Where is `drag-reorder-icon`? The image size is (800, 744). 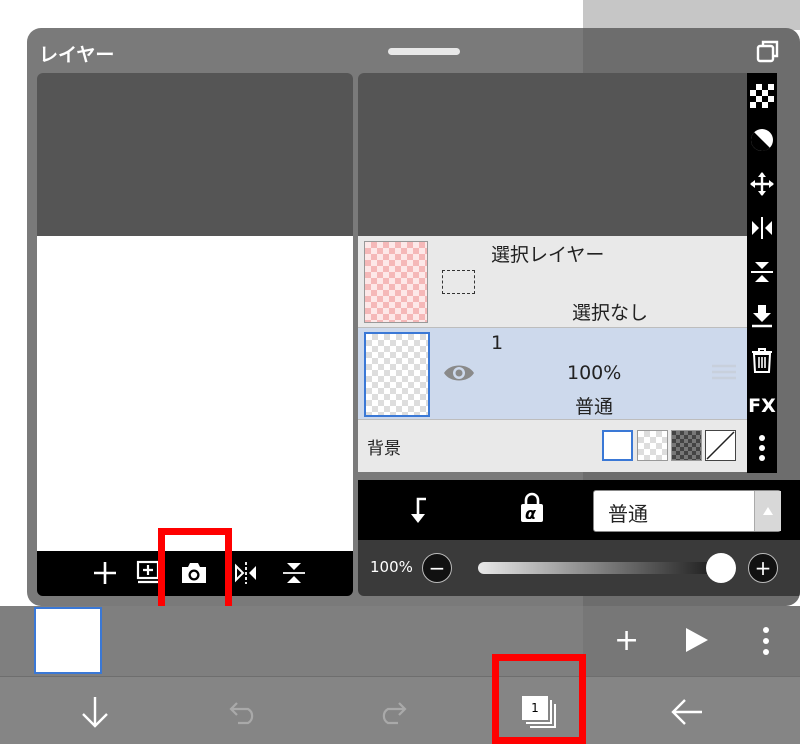 drag-reorder-icon is located at coordinates (724, 374).